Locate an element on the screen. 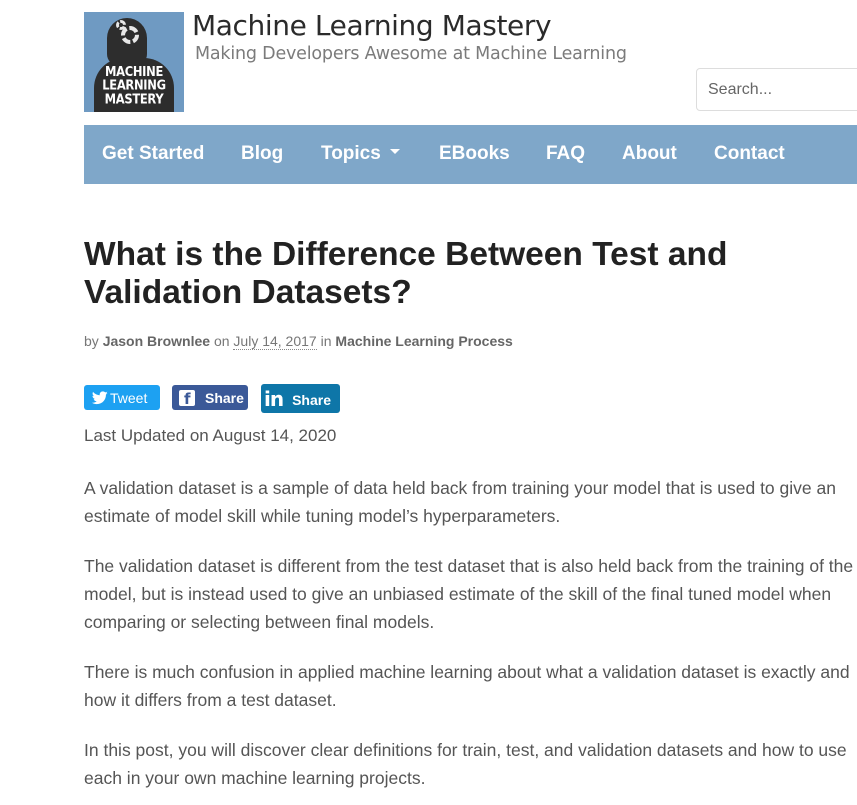 The width and height of the screenshot is (857, 805). site-title: Machine Learning Mastery is located at coordinates (372, 25).